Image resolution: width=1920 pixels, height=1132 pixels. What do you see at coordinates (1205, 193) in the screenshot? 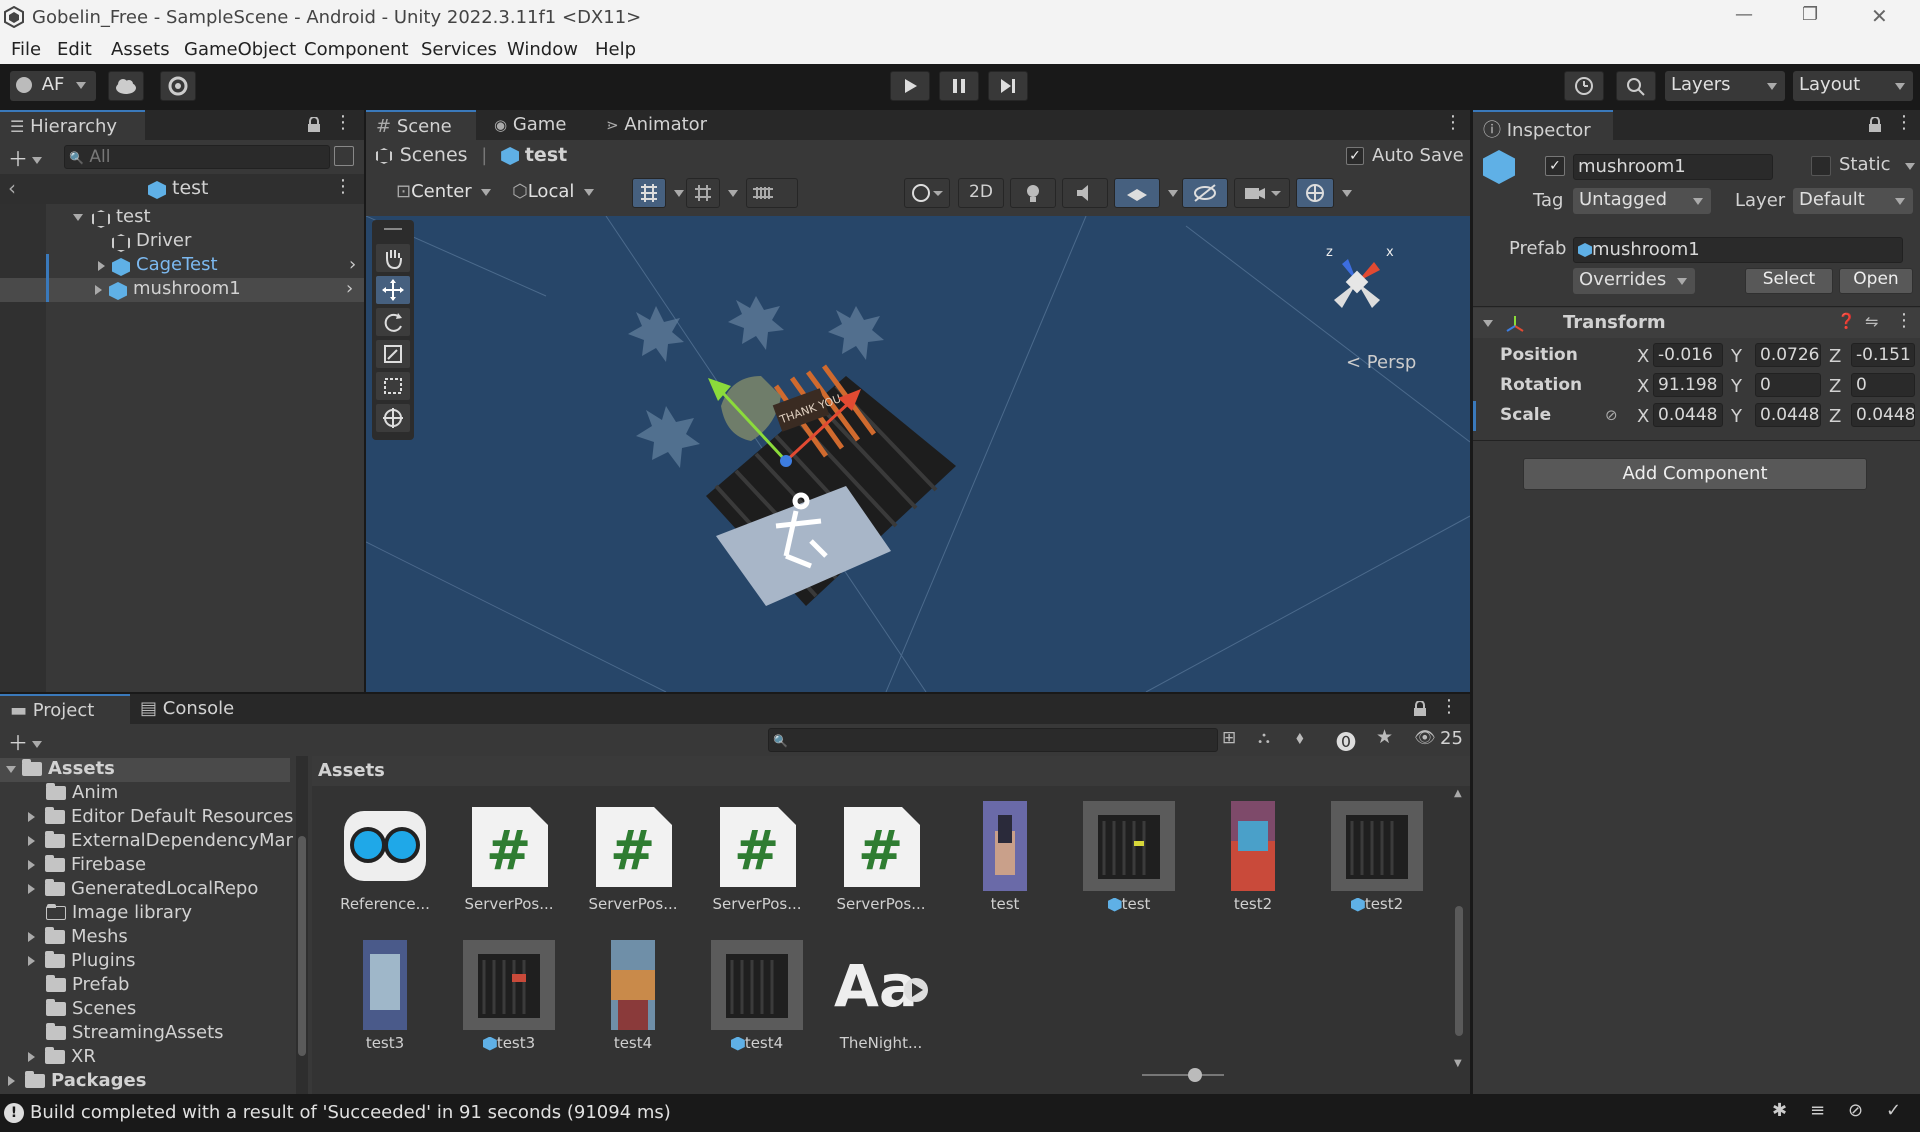
I see `scene-visibility-button` at bounding box center [1205, 193].